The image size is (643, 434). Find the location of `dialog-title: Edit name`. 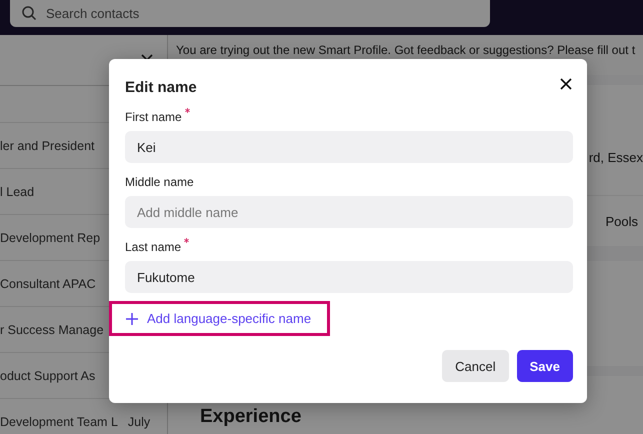

dialog-title: Edit name is located at coordinates (161, 87).